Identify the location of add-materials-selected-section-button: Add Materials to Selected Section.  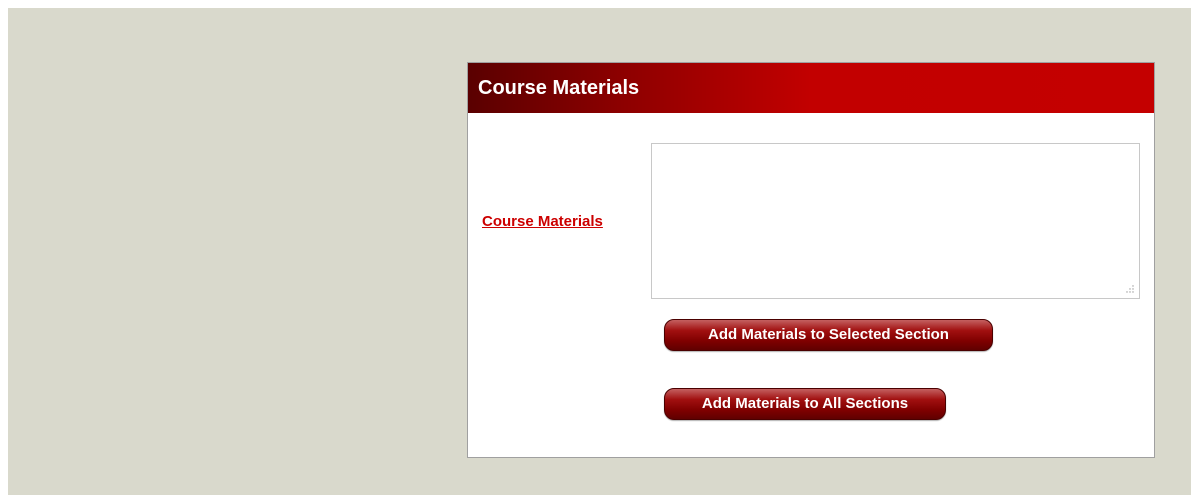
(828, 335).